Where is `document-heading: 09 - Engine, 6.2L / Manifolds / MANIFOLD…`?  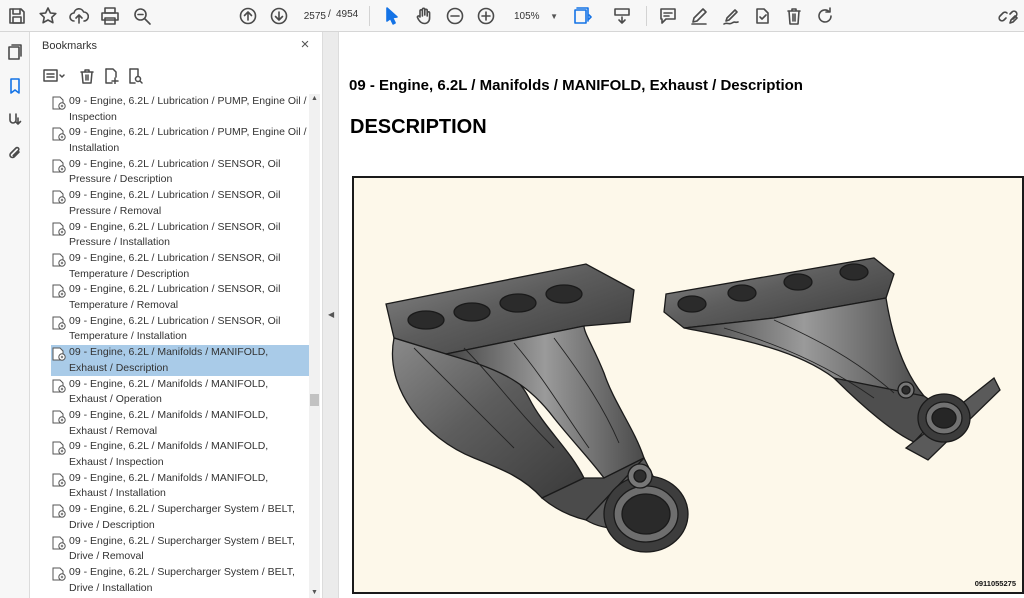
document-heading: 09 - Engine, 6.2L / Manifolds / MANIFOLD… is located at coordinates (576, 85).